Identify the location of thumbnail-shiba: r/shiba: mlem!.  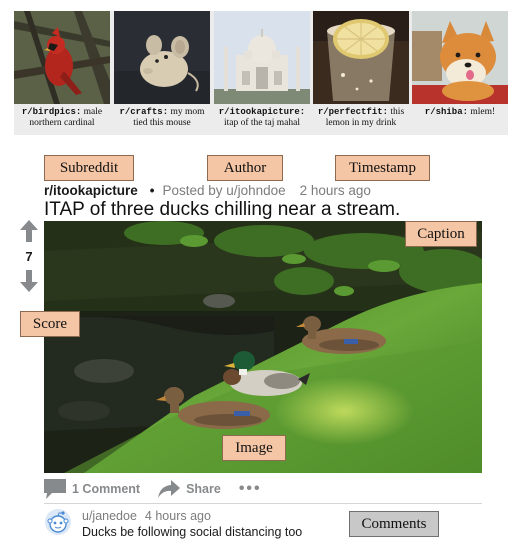
(460, 64).